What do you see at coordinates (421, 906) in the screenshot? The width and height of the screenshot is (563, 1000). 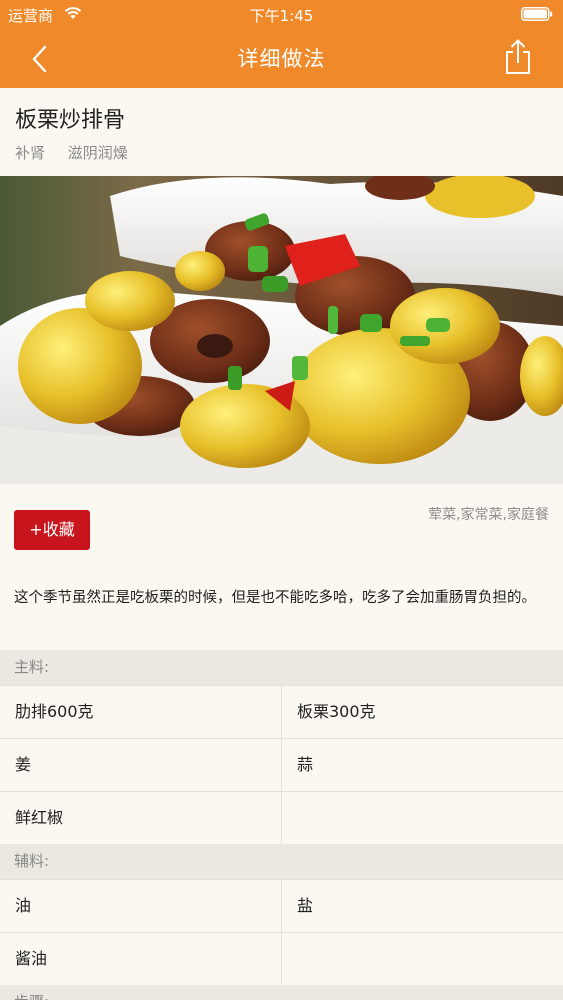 I see `ingredient-cell: 盐` at bounding box center [421, 906].